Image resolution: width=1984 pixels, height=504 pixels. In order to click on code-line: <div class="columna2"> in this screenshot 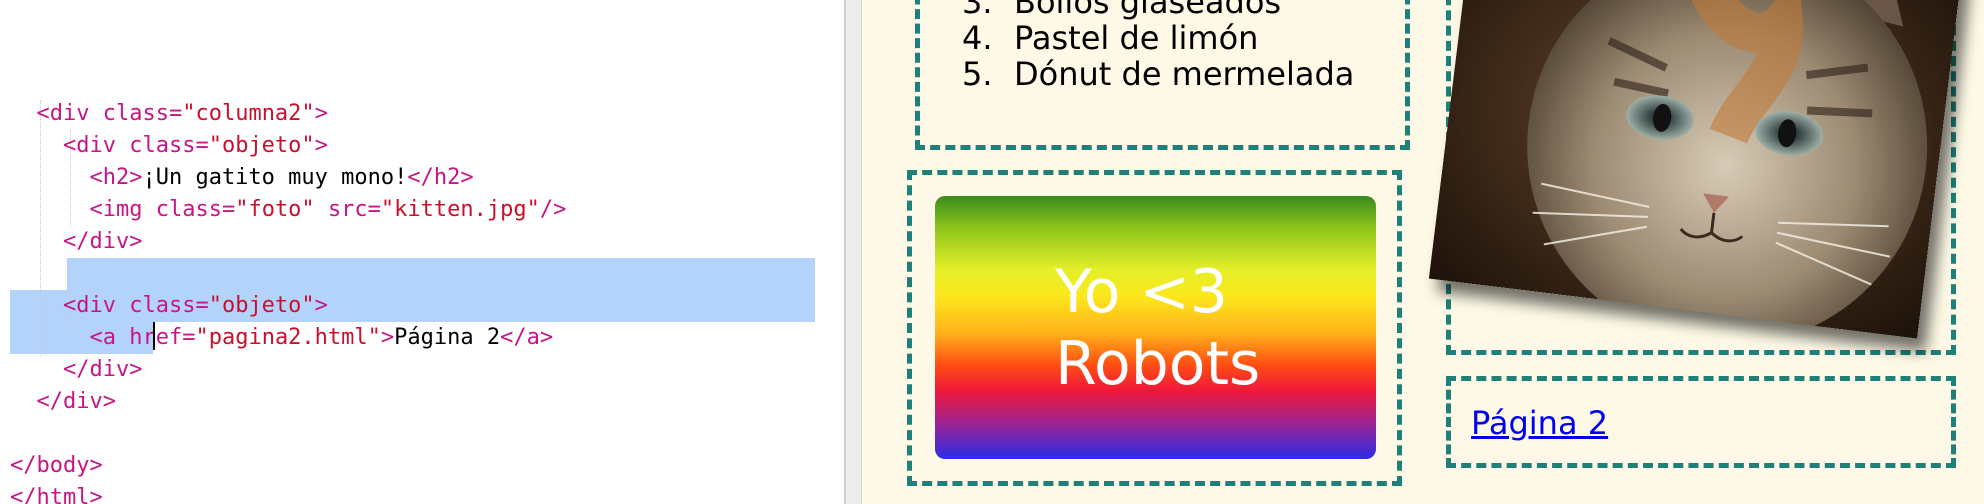, I will do `click(169, 114)`.